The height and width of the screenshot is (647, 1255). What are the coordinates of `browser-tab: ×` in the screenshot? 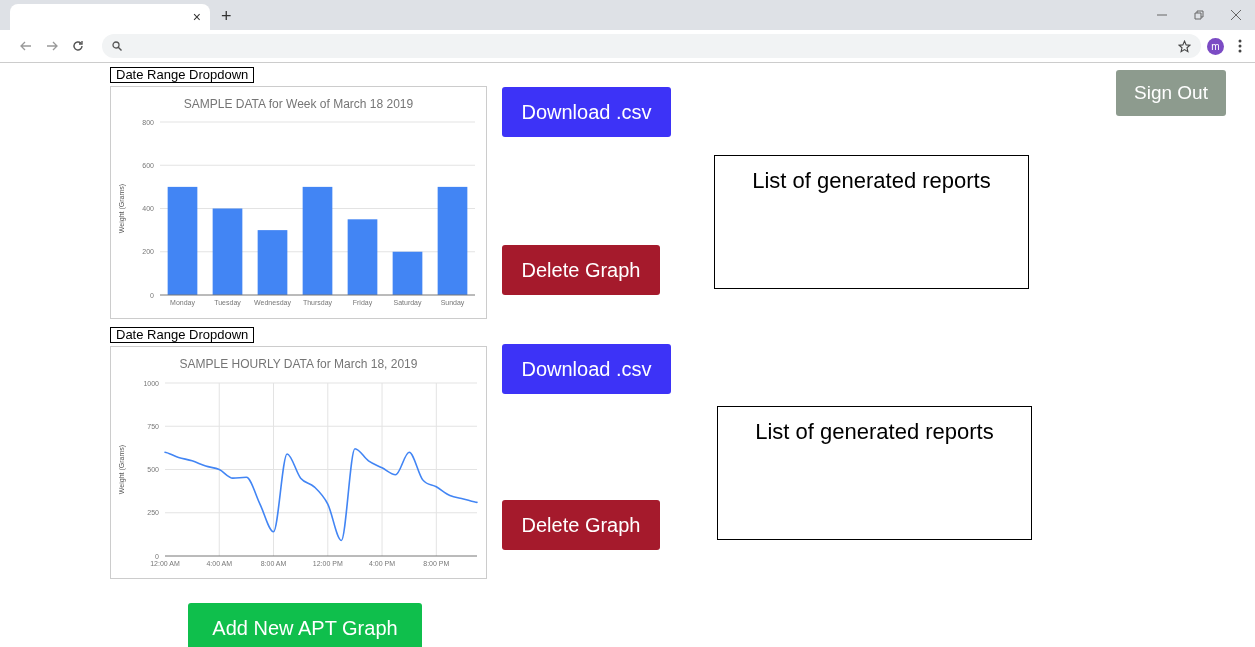 It's located at (110, 17).